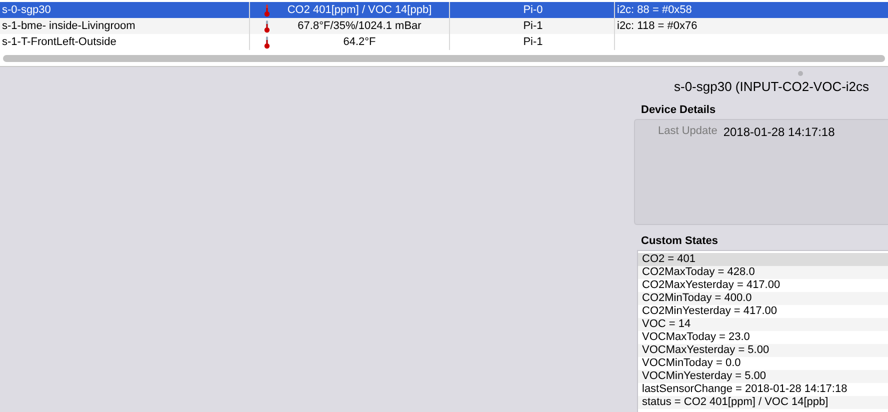  I want to click on device-row: s-1-bme- inside-Livingroom 67.8°F/35%/1024.1 mBar Pi-1 i2c: 118 = #0x76, so click(444, 26).